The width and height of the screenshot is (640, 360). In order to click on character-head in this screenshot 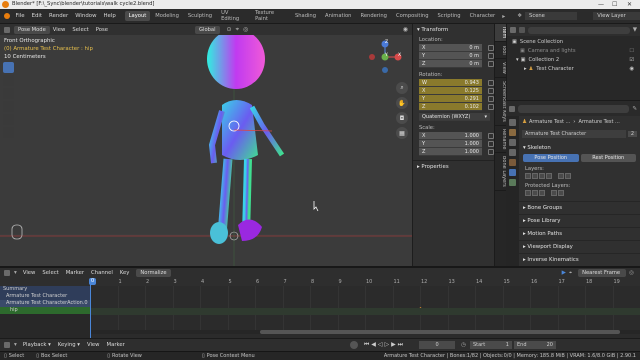, I will do `click(236, 62)`.